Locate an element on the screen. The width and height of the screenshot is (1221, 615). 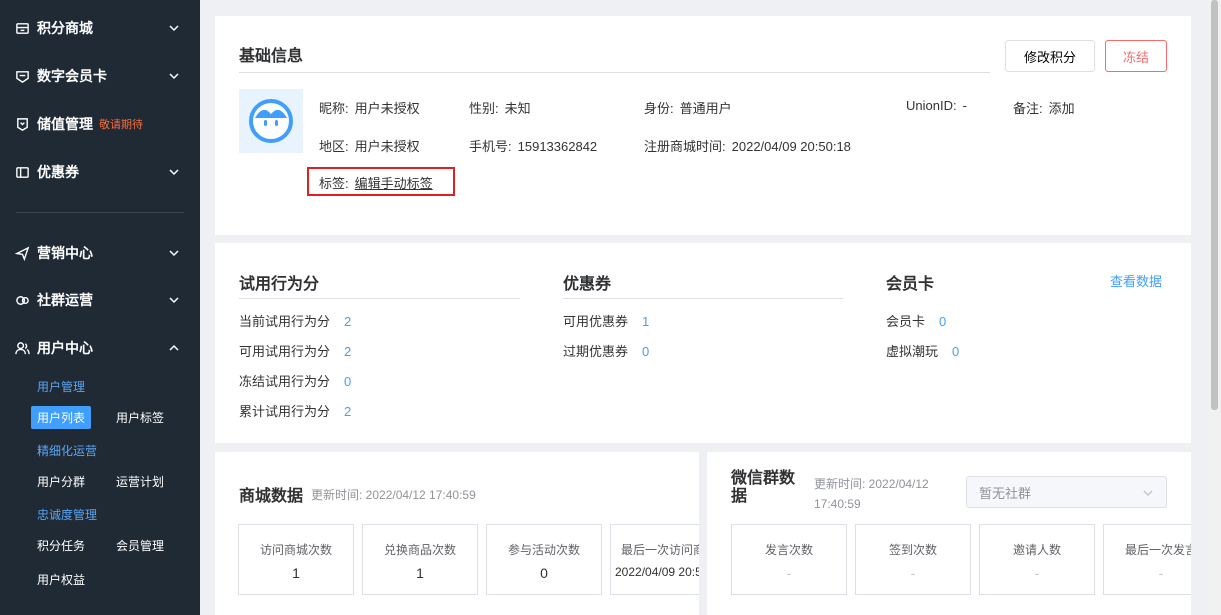
gender-value: 未知 is located at coordinates (517, 108).